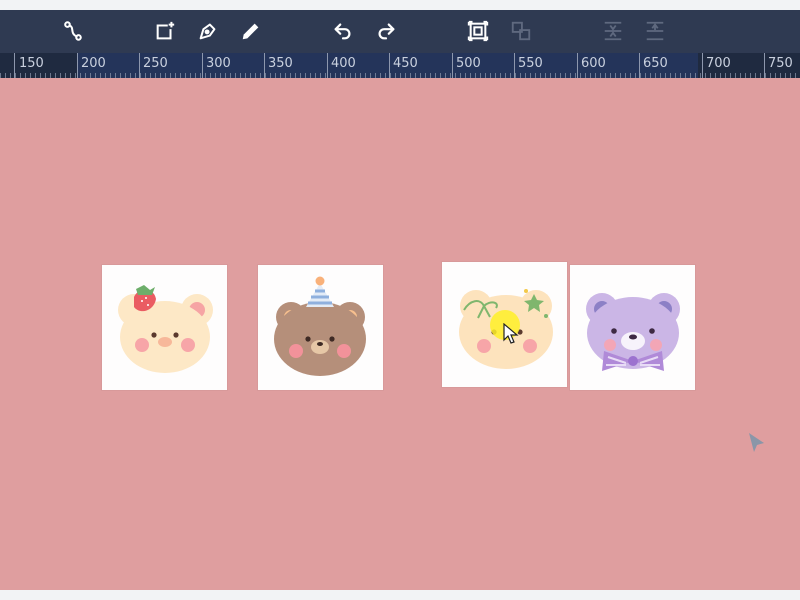  Describe the element at coordinates (400, 595) in the screenshot. I see `bottom-border` at that location.